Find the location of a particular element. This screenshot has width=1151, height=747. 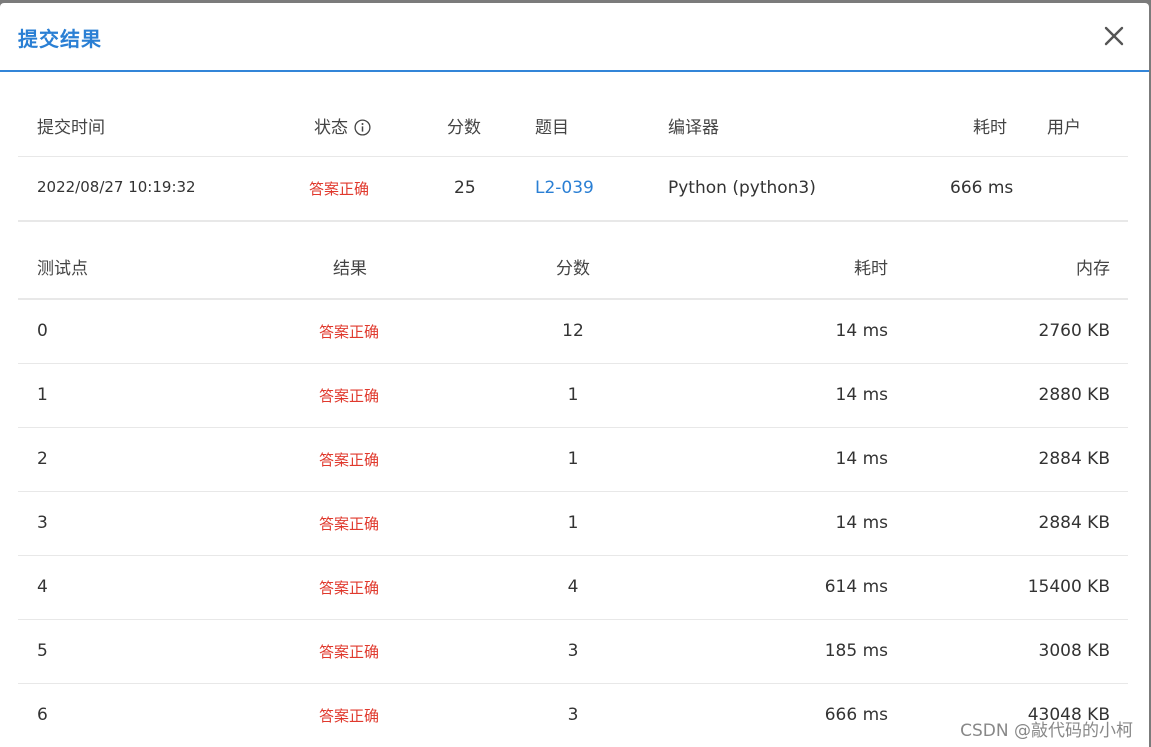

elapsed-value: 666 ms is located at coordinates (982, 188).